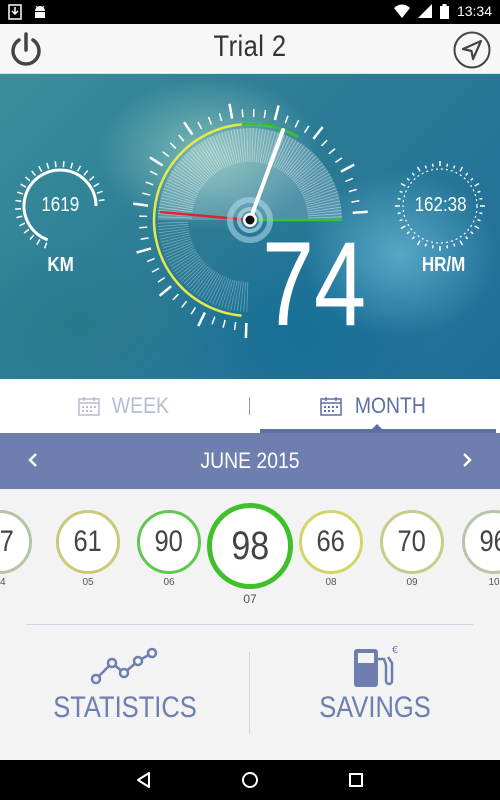  I want to click on day-score-item: 98 07, so click(250, 554).